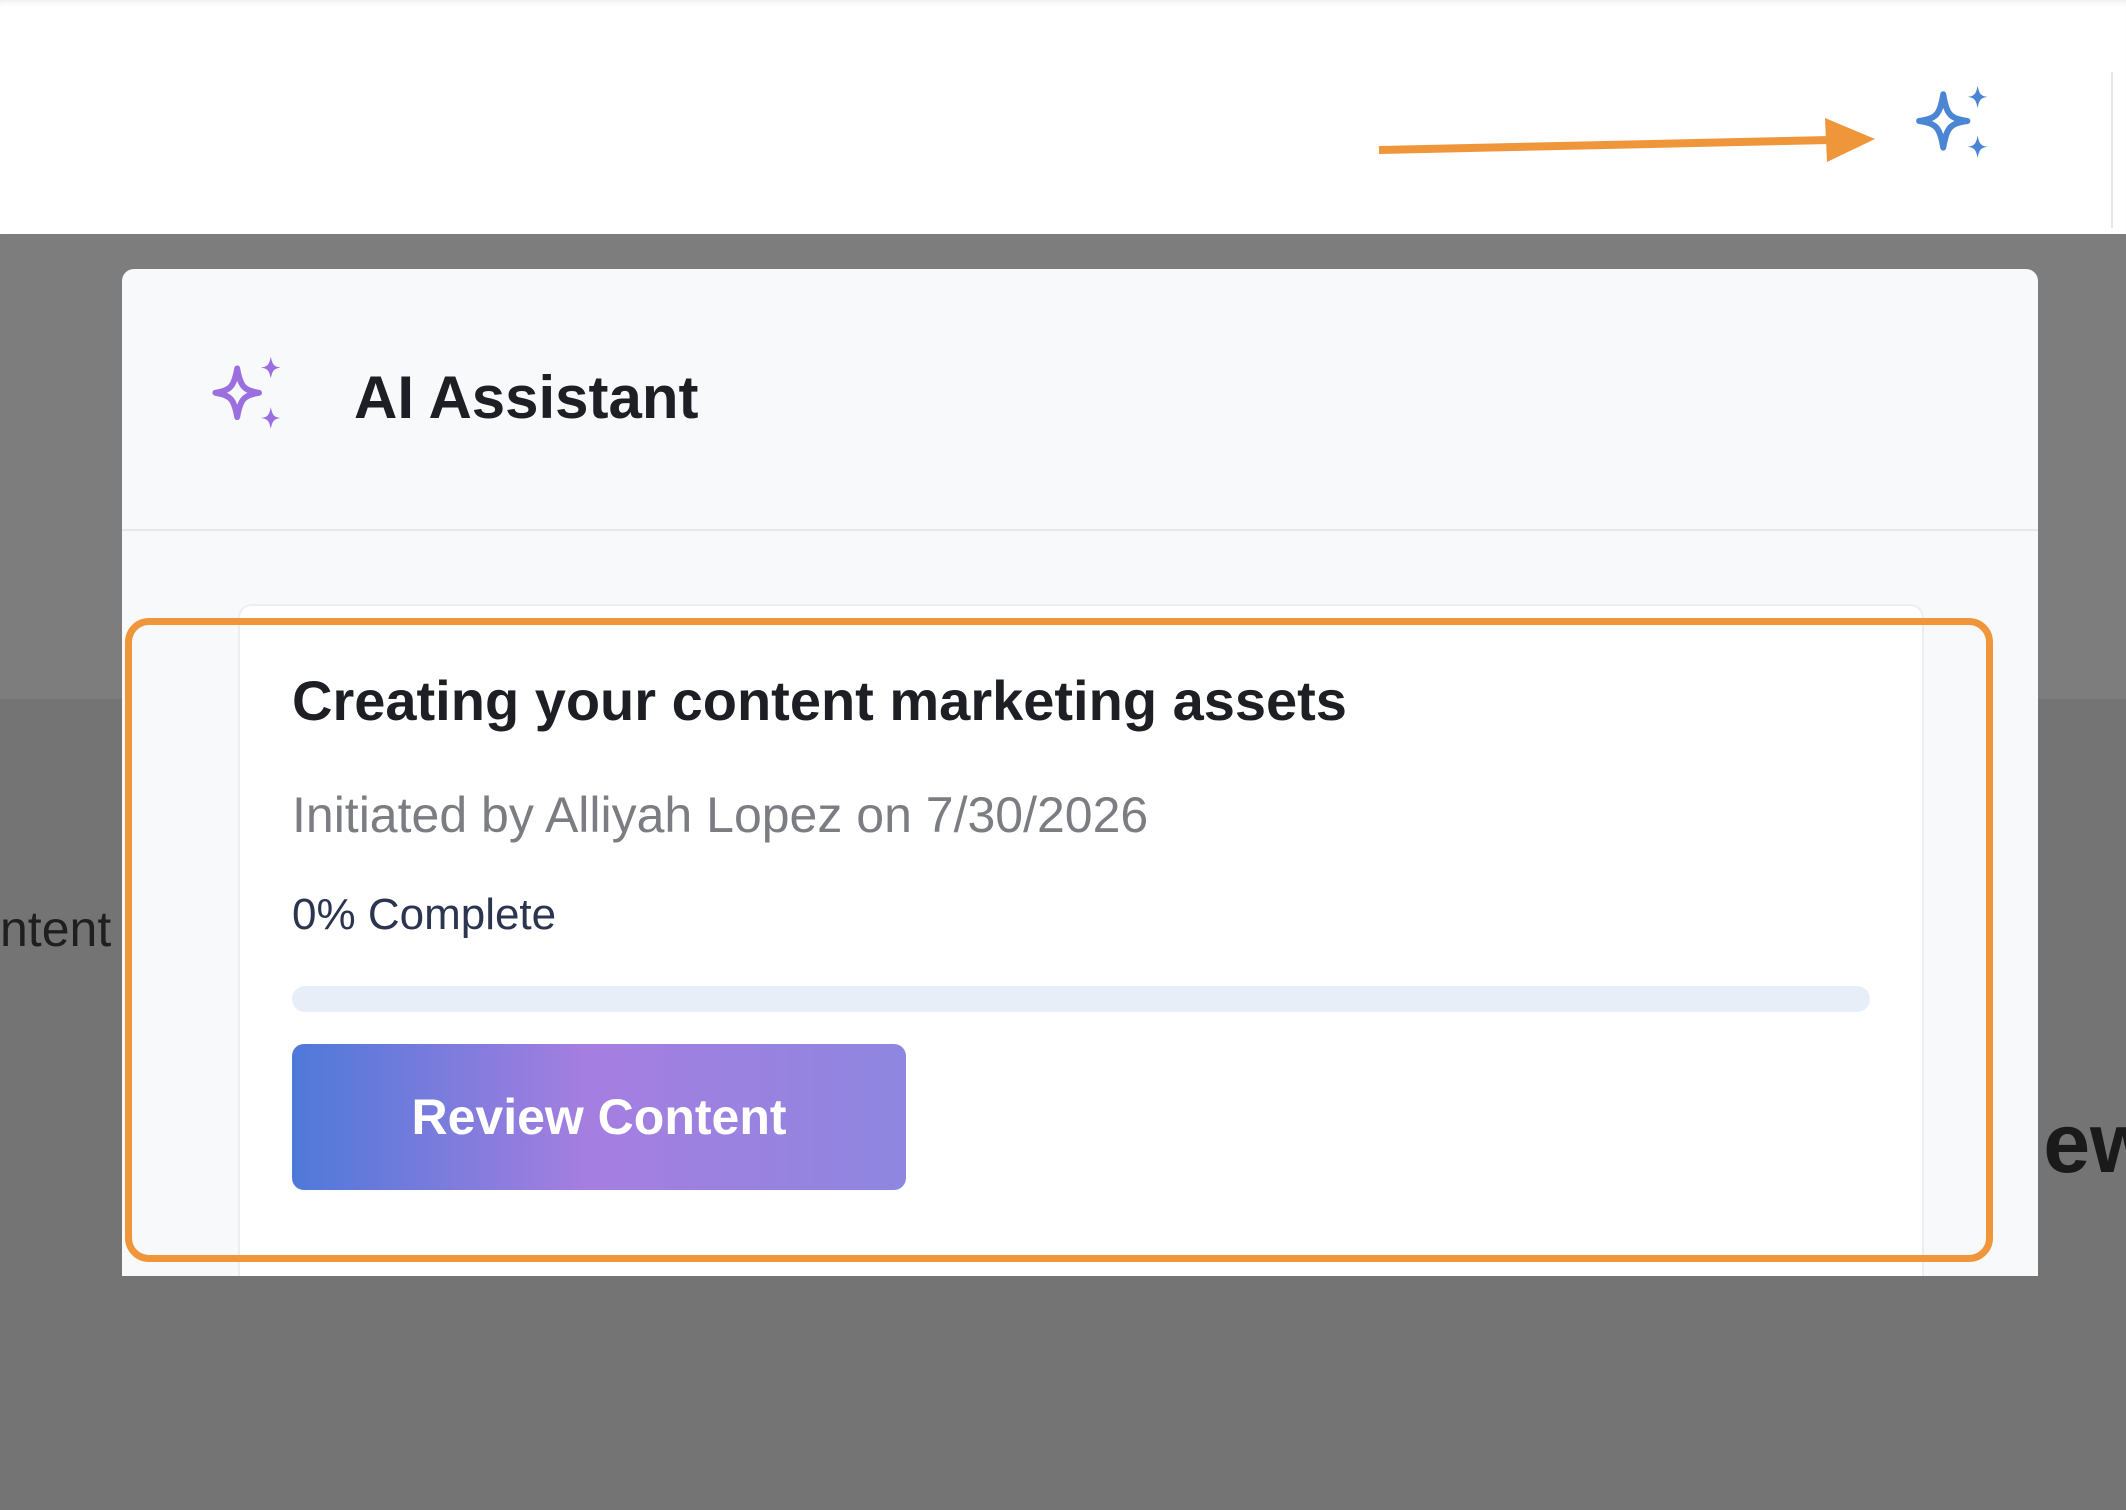 The height and width of the screenshot is (1510, 2126). What do you see at coordinates (2112, 150) in the screenshot?
I see `topbar-divider` at bounding box center [2112, 150].